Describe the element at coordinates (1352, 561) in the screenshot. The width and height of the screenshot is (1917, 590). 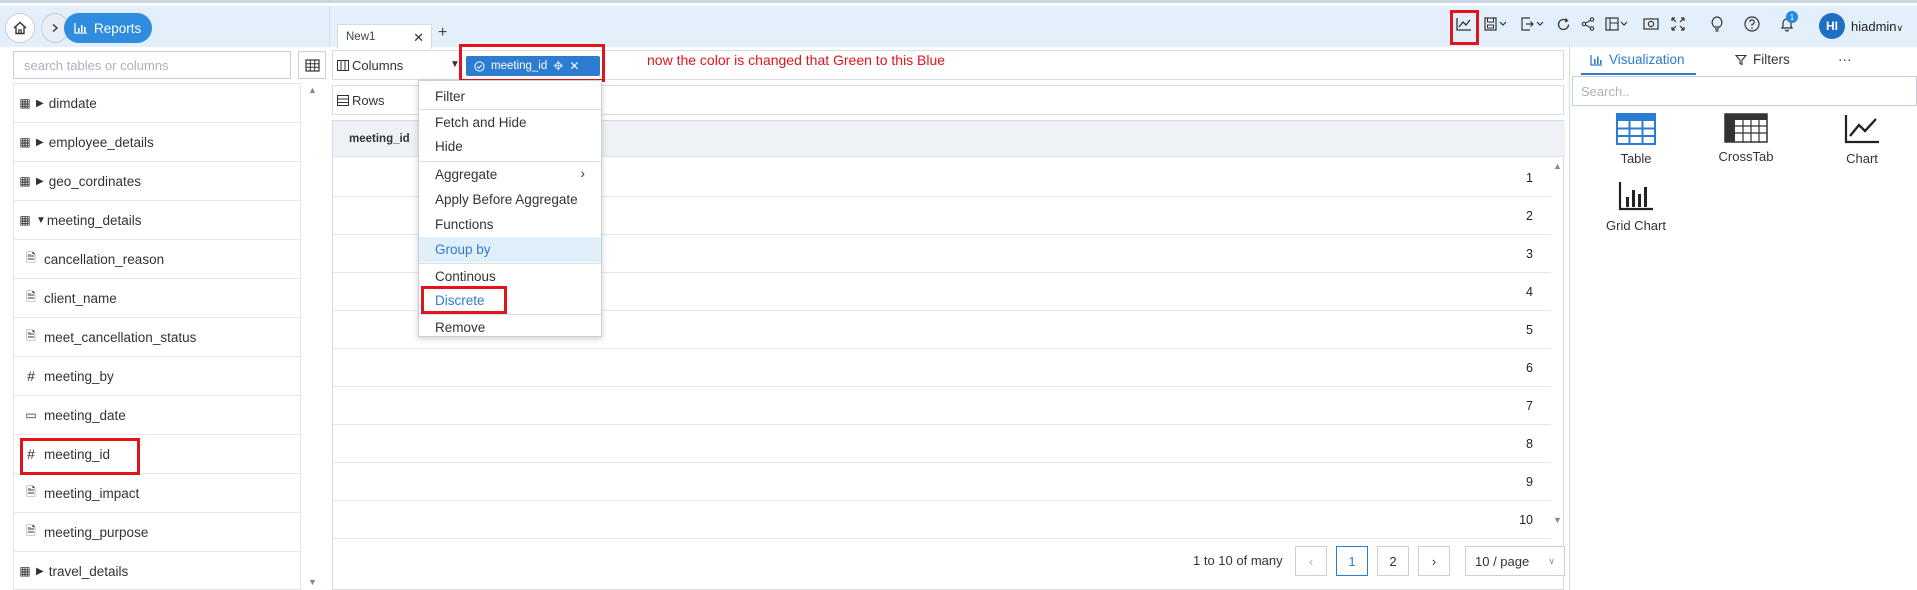
I see `page-1-button: 1` at that location.